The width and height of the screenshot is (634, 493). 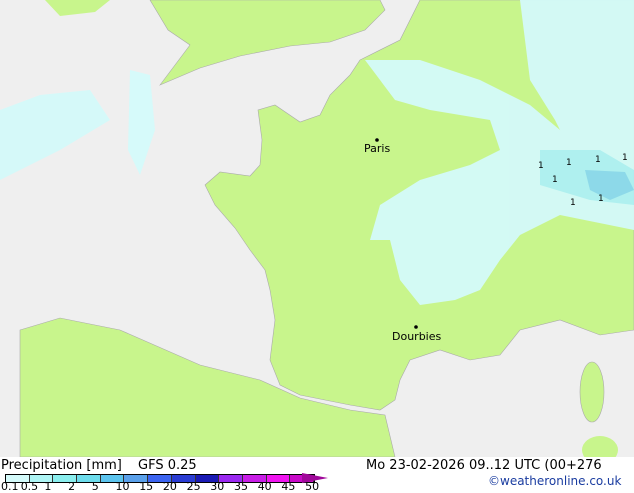 What do you see at coordinates (554, 481) in the screenshot?
I see `credit-link: ©weatheronline.co.uk` at bounding box center [554, 481].